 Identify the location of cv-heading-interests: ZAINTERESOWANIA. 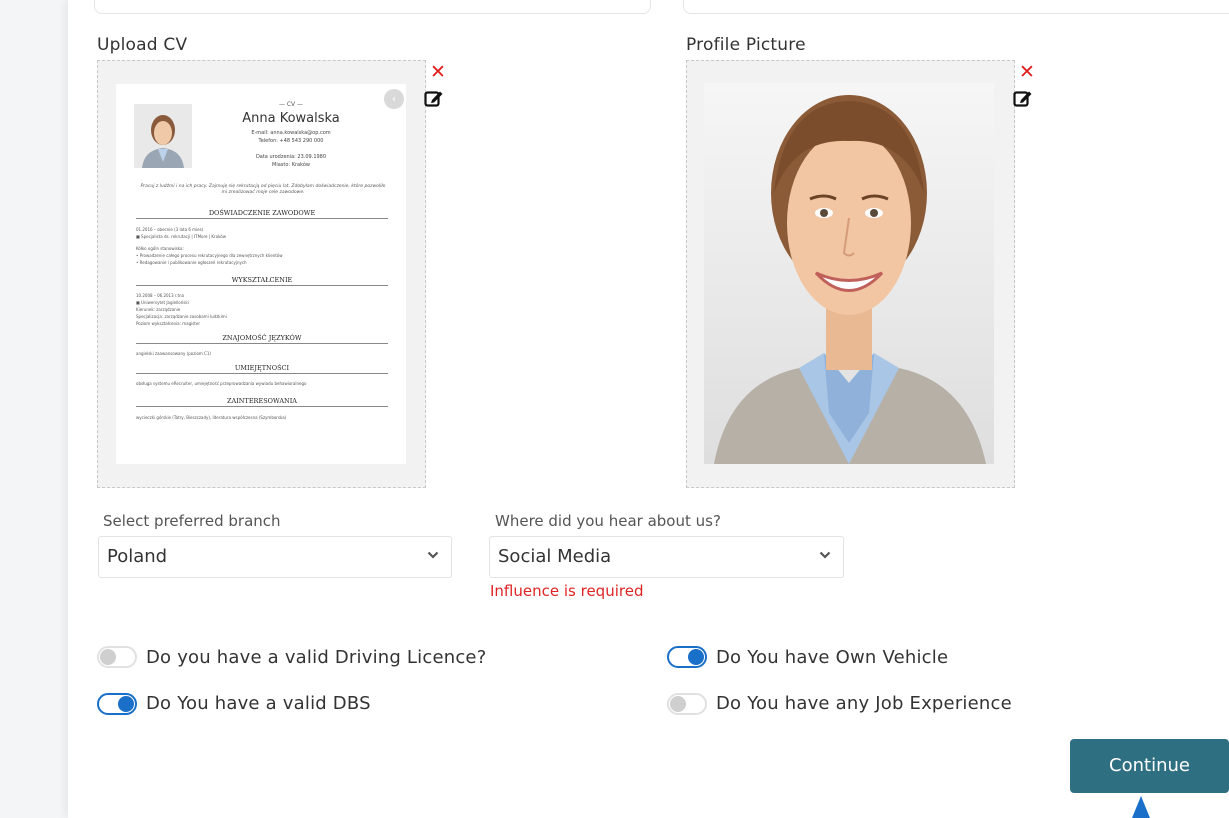
(262, 402).